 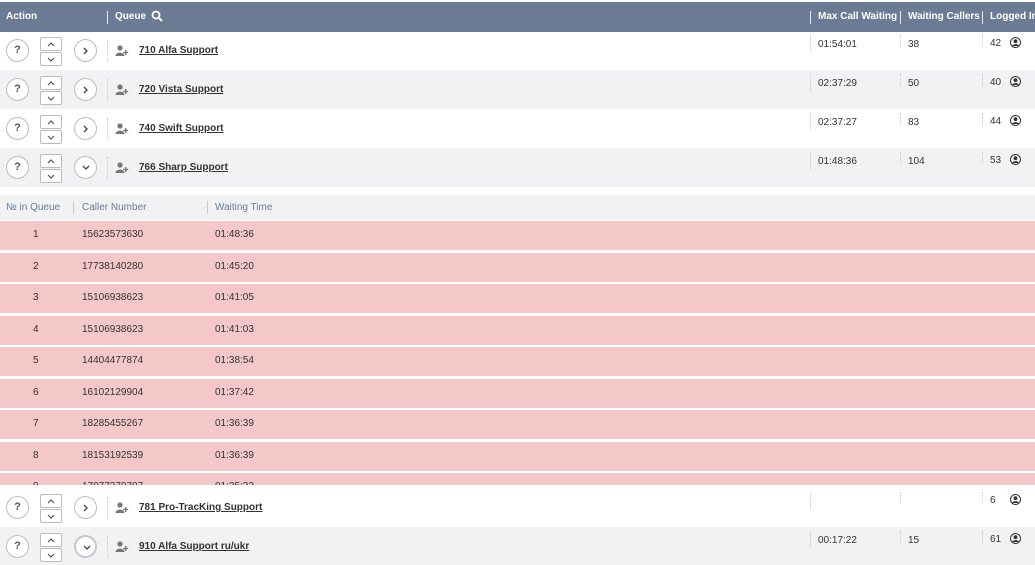 I want to click on waiting-callers-value: 104, so click(x=916, y=161).